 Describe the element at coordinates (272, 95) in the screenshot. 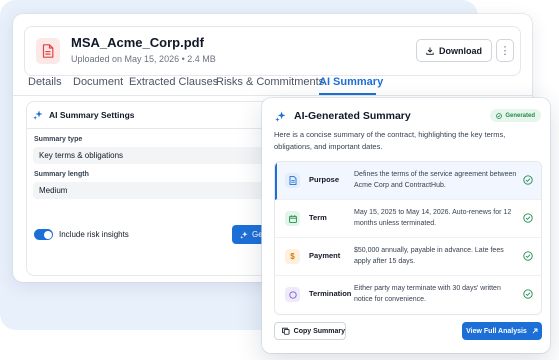

I see `tabs-divider` at that location.